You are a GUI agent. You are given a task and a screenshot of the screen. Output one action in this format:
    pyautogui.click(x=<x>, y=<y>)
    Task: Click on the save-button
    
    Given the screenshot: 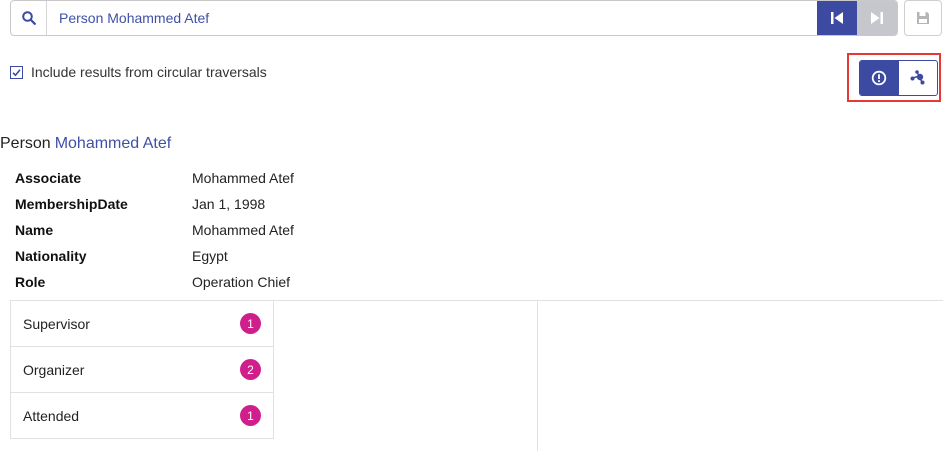 What is the action you would take?
    pyautogui.click(x=923, y=18)
    